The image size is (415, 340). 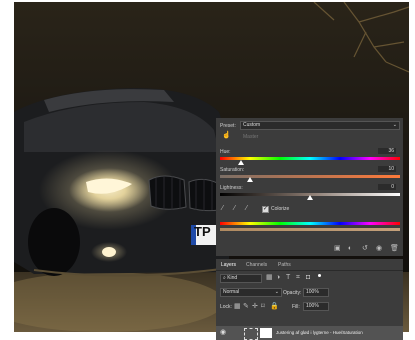 What do you see at coordinates (319, 275) in the screenshot?
I see `filter-toggle` at bounding box center [319, 275].